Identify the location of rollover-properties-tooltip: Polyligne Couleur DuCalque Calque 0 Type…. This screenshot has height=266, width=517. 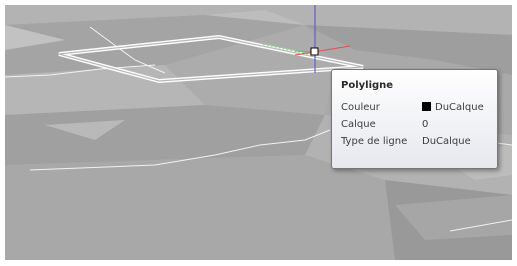
(414, 119).